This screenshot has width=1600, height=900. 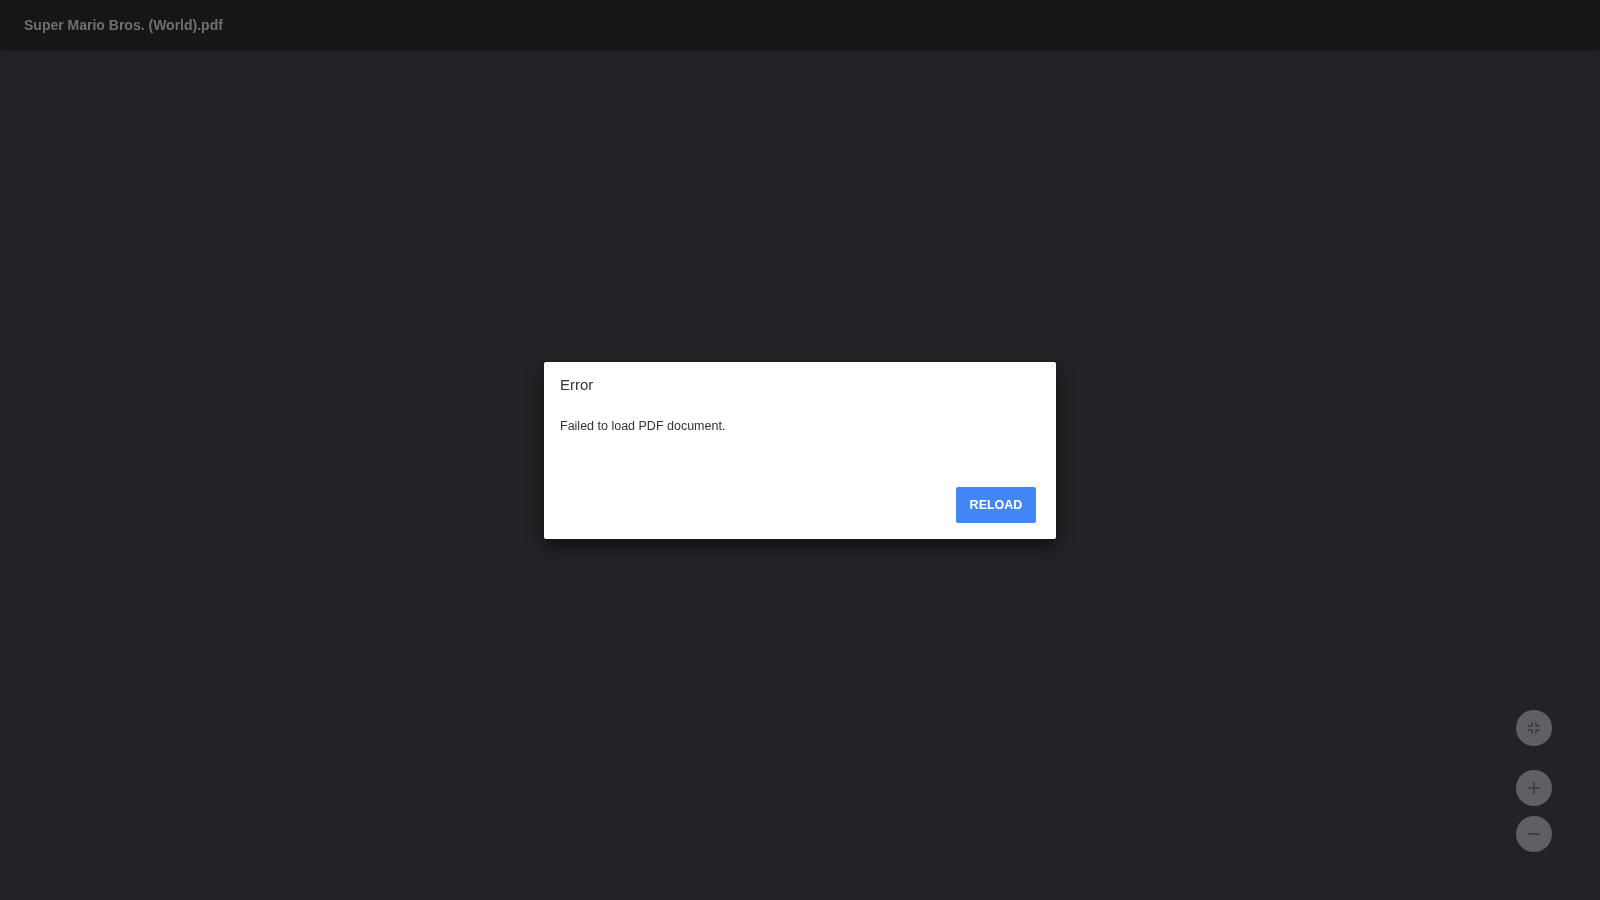 I want to click on error-message: Failed to load PDF document., so click(x=643, y=426).